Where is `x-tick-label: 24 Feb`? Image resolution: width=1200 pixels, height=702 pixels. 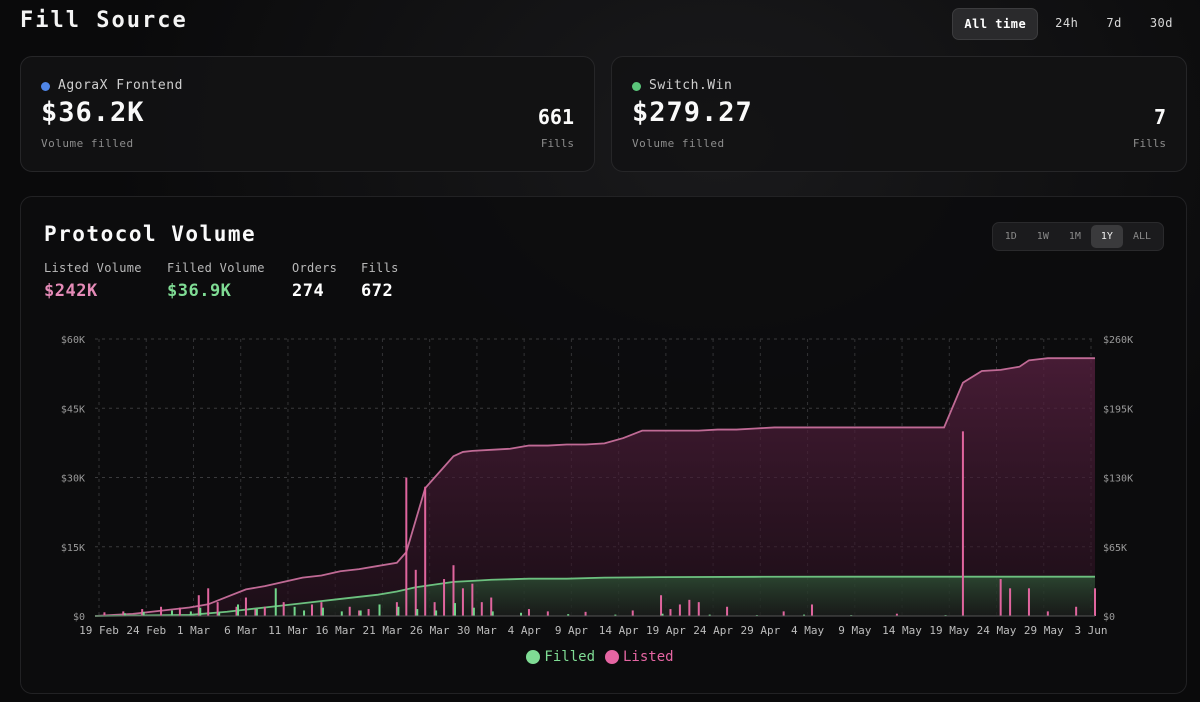 x-tick-label: 24 Feb is located at coordinates (146, 630).